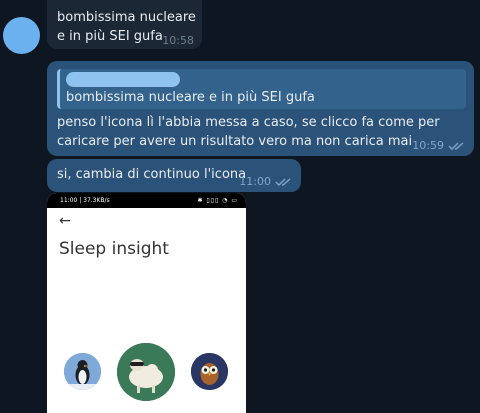 This screenshot has height=413, width=480. Describe the element at coordinates (178, 40) in the screenshot. I see `message-time: 10:58` at that location.